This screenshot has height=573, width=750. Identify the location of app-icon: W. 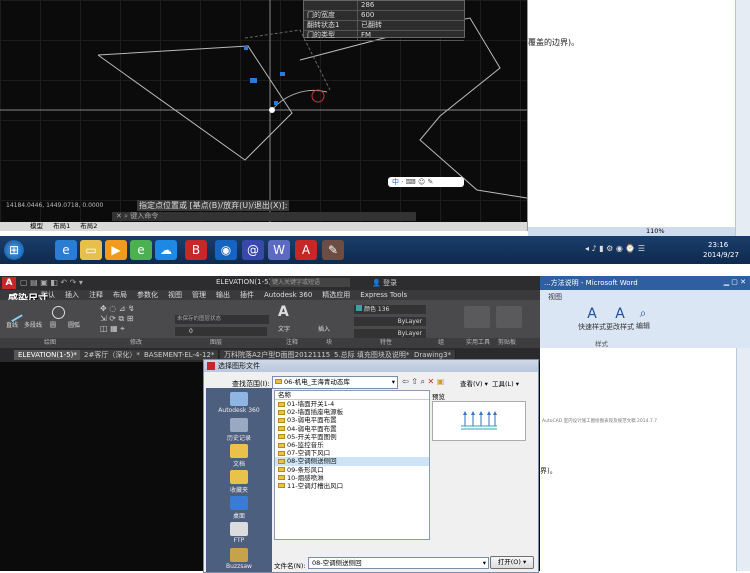
(279, 250).